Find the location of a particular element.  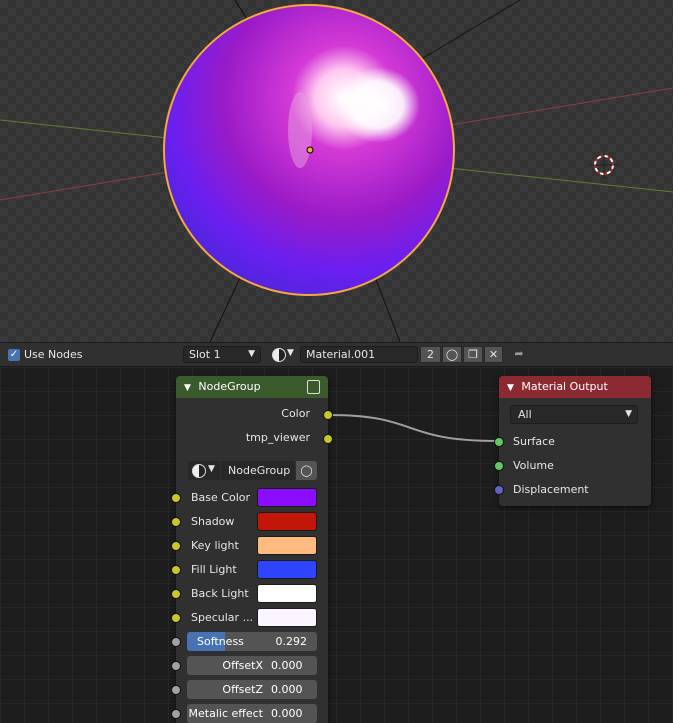

offsetz-value: 0.000 is located at coordinates (287, 689).